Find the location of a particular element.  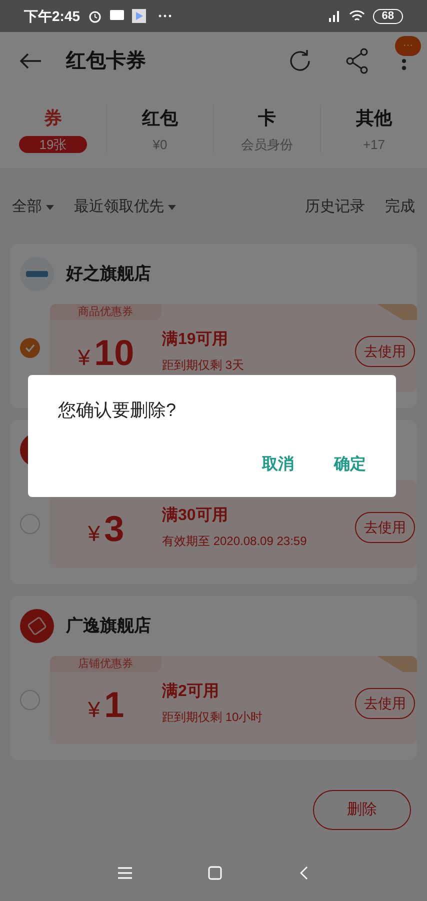

delete-button: 删除 is located at coordinates (362, 810).